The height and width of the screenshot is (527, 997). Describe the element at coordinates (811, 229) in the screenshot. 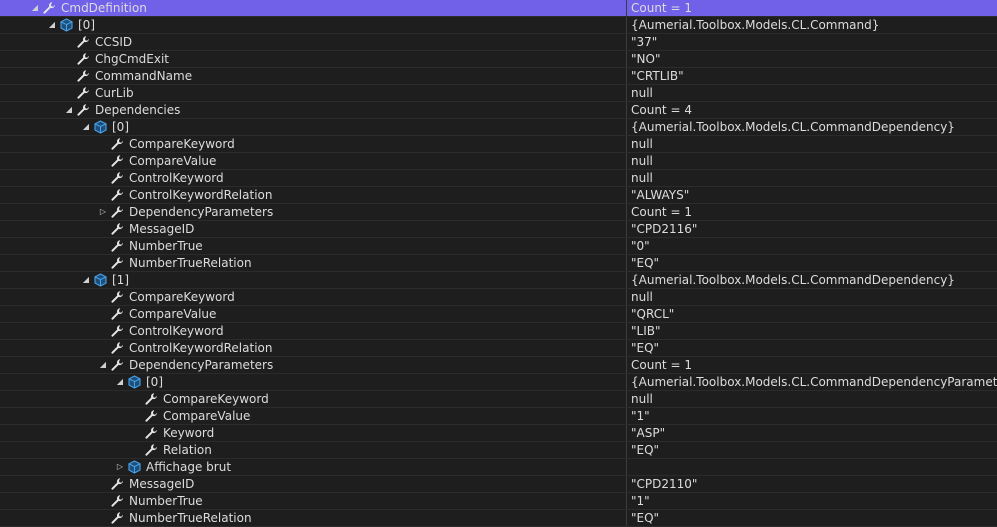

I see `value-cell: "CPD2116"` at that location.